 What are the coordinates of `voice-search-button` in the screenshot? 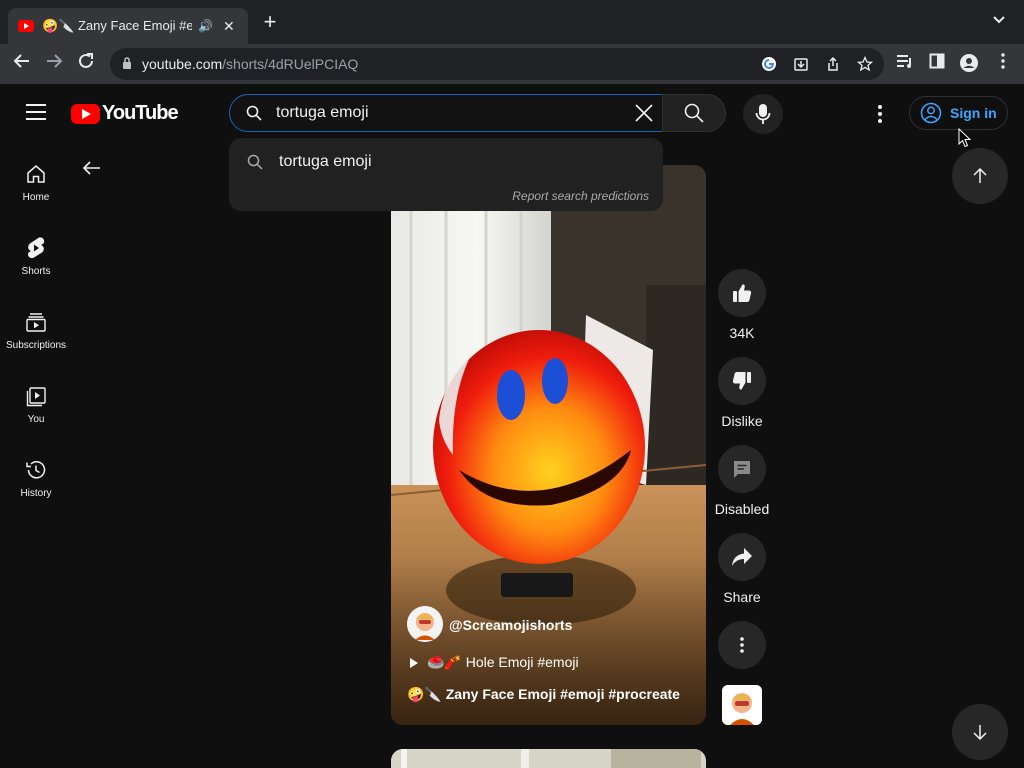 It's located at (763, 114).